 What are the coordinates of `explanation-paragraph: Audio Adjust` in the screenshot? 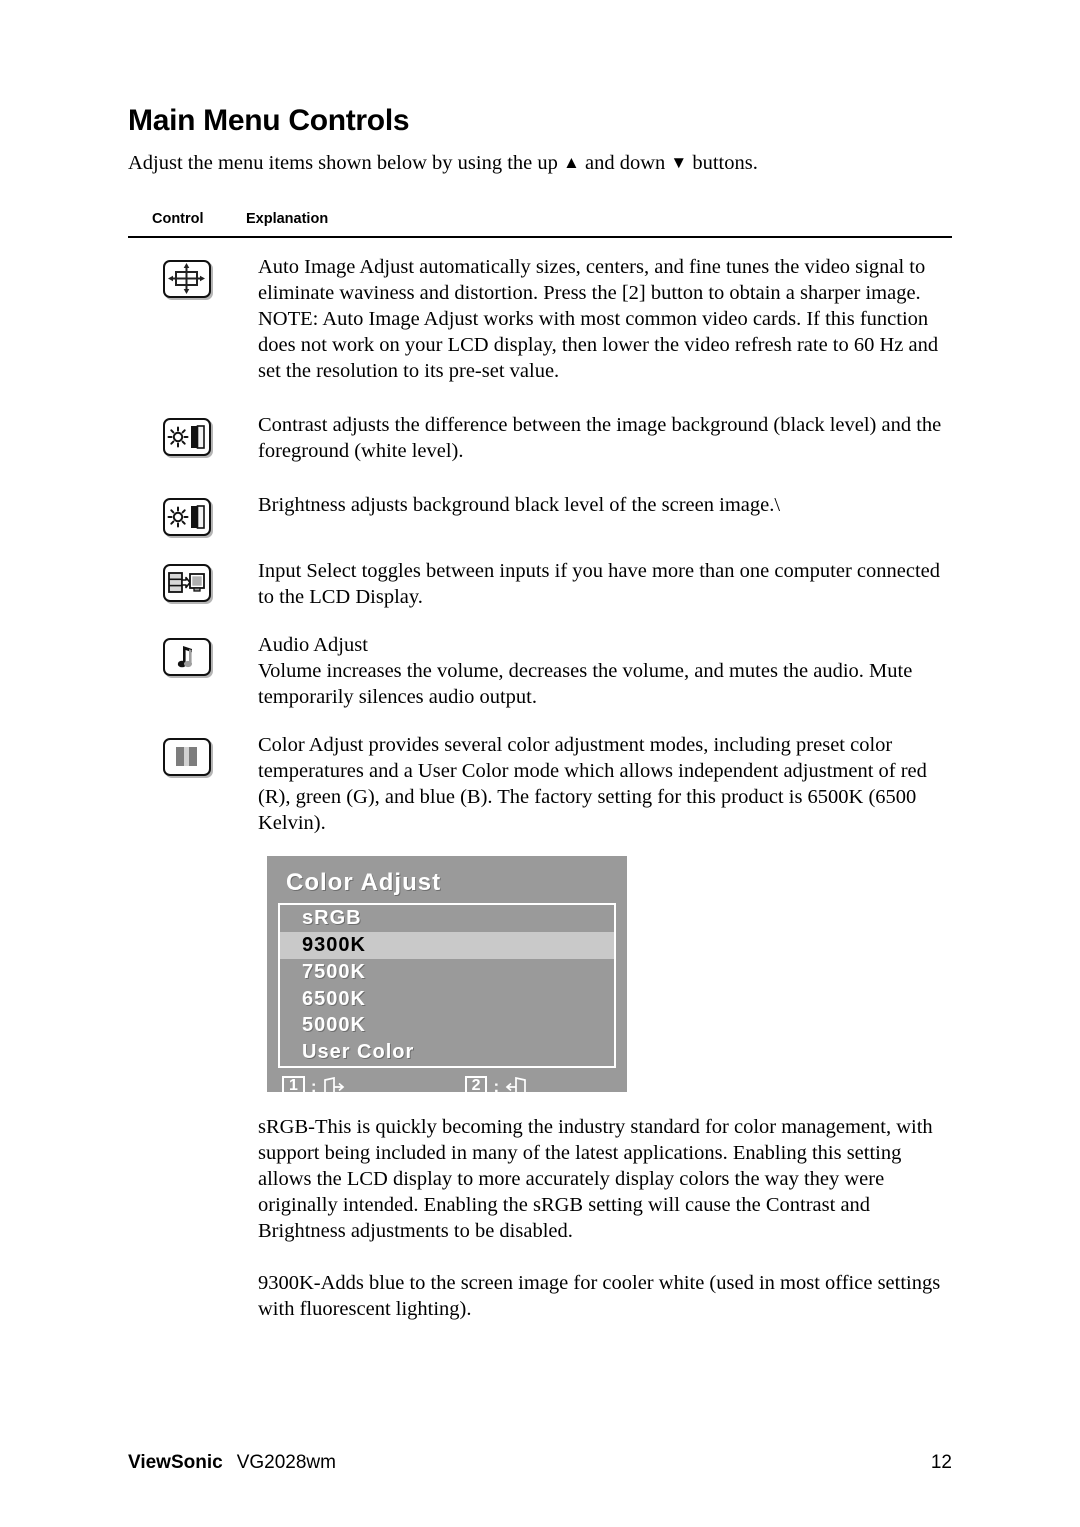 It's located at (313, 644).